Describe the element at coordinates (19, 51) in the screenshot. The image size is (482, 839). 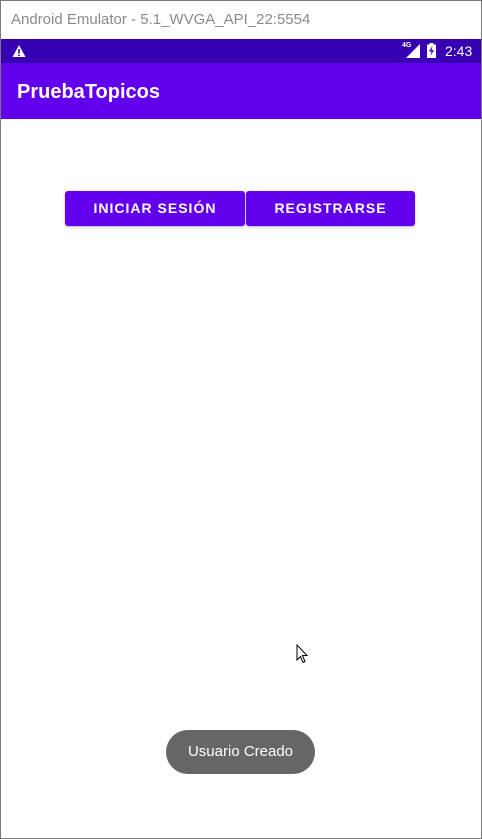
I see `warning-icon` at that location.